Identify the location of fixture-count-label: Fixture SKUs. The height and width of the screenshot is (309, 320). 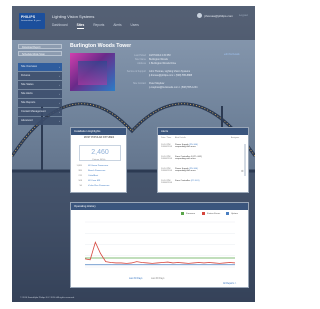
(99, 160).